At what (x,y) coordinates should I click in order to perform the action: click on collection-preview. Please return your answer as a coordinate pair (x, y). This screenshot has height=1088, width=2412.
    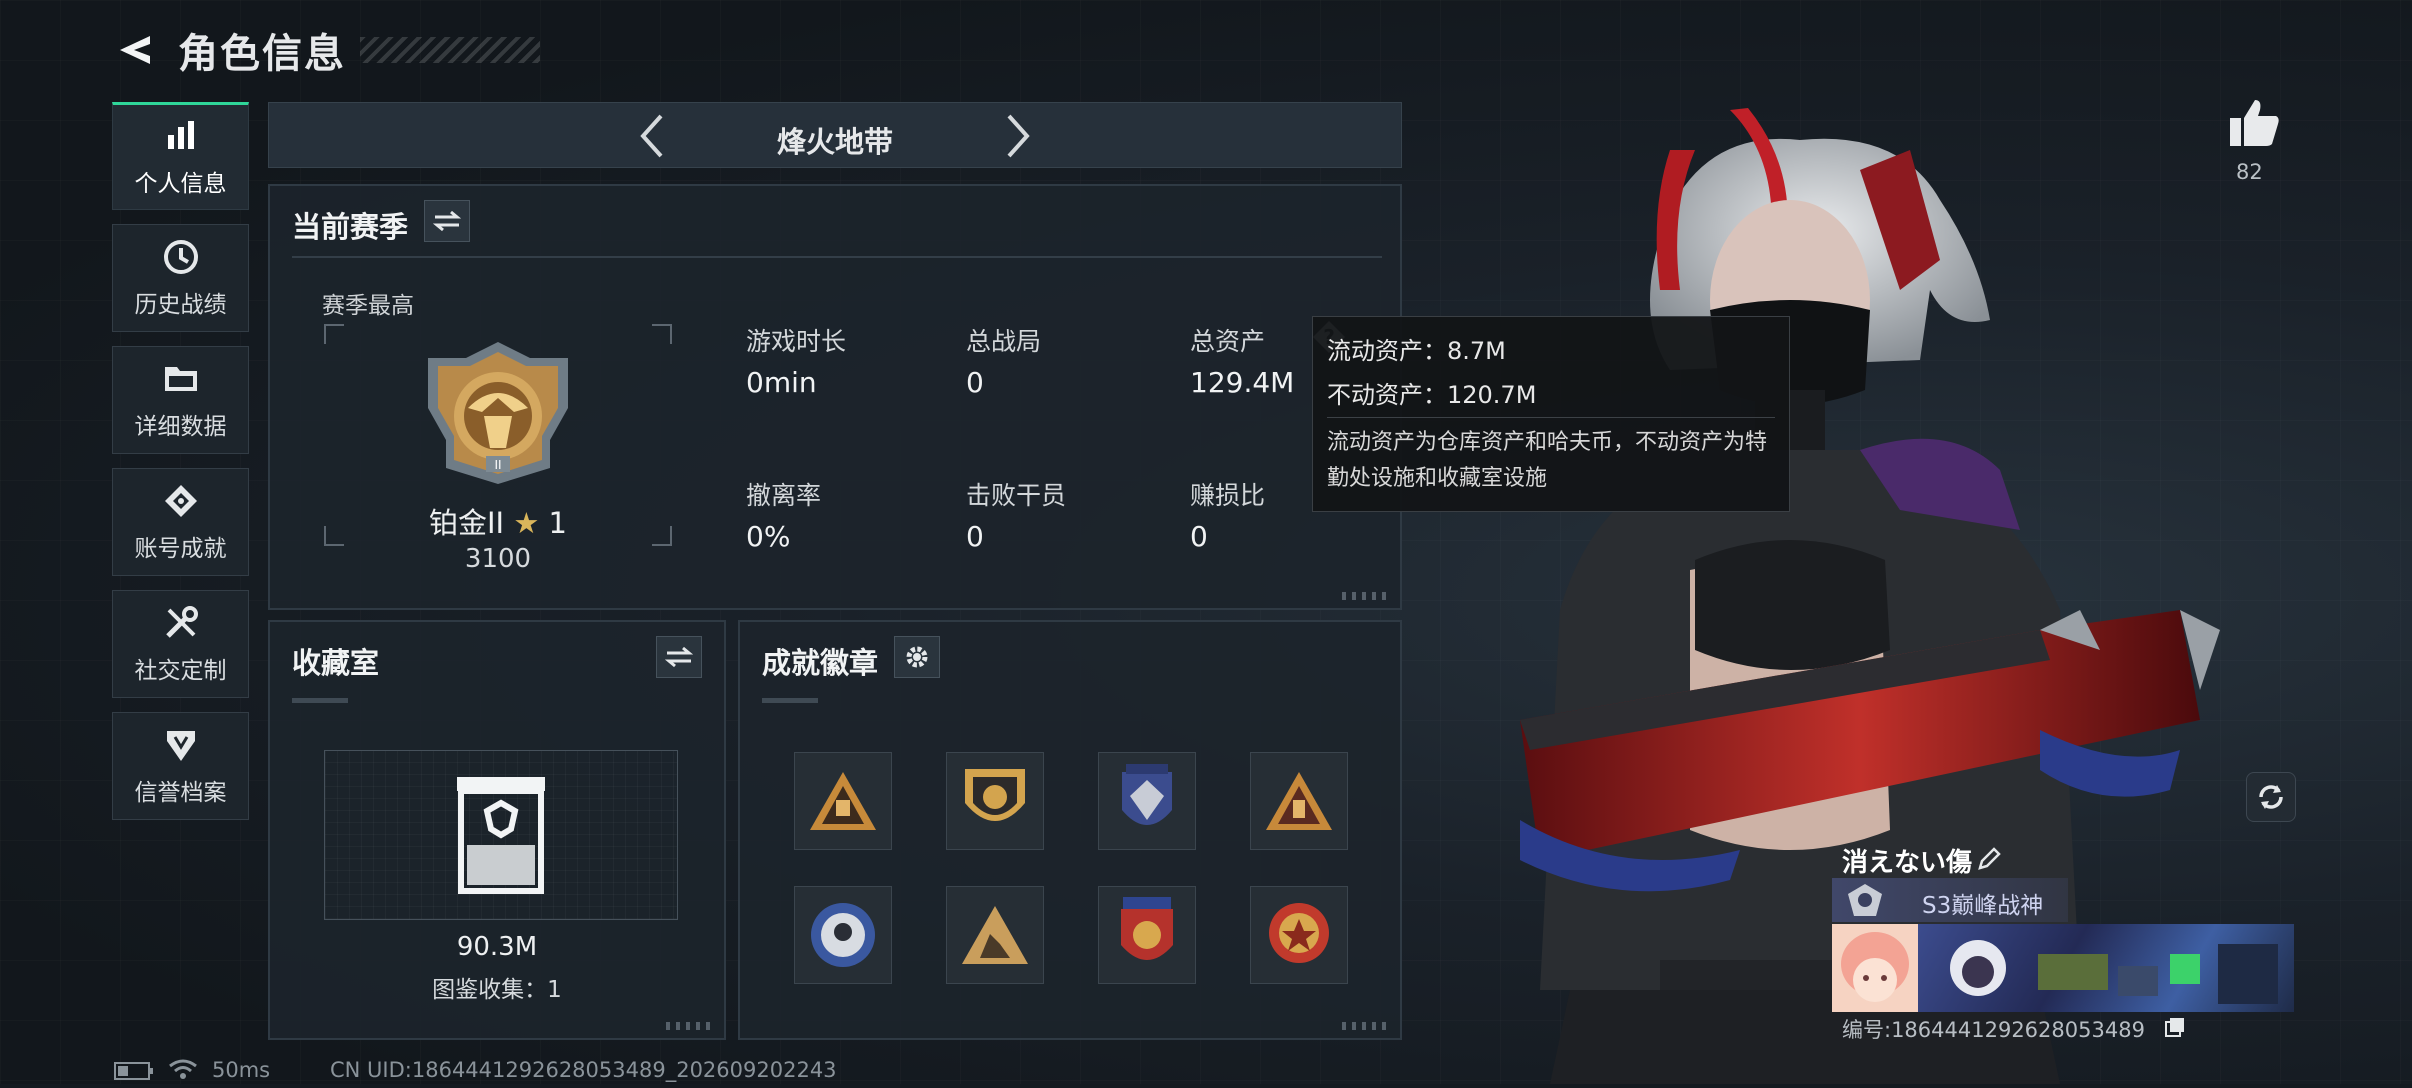
    Looking at the image, I should click on (501, 835).